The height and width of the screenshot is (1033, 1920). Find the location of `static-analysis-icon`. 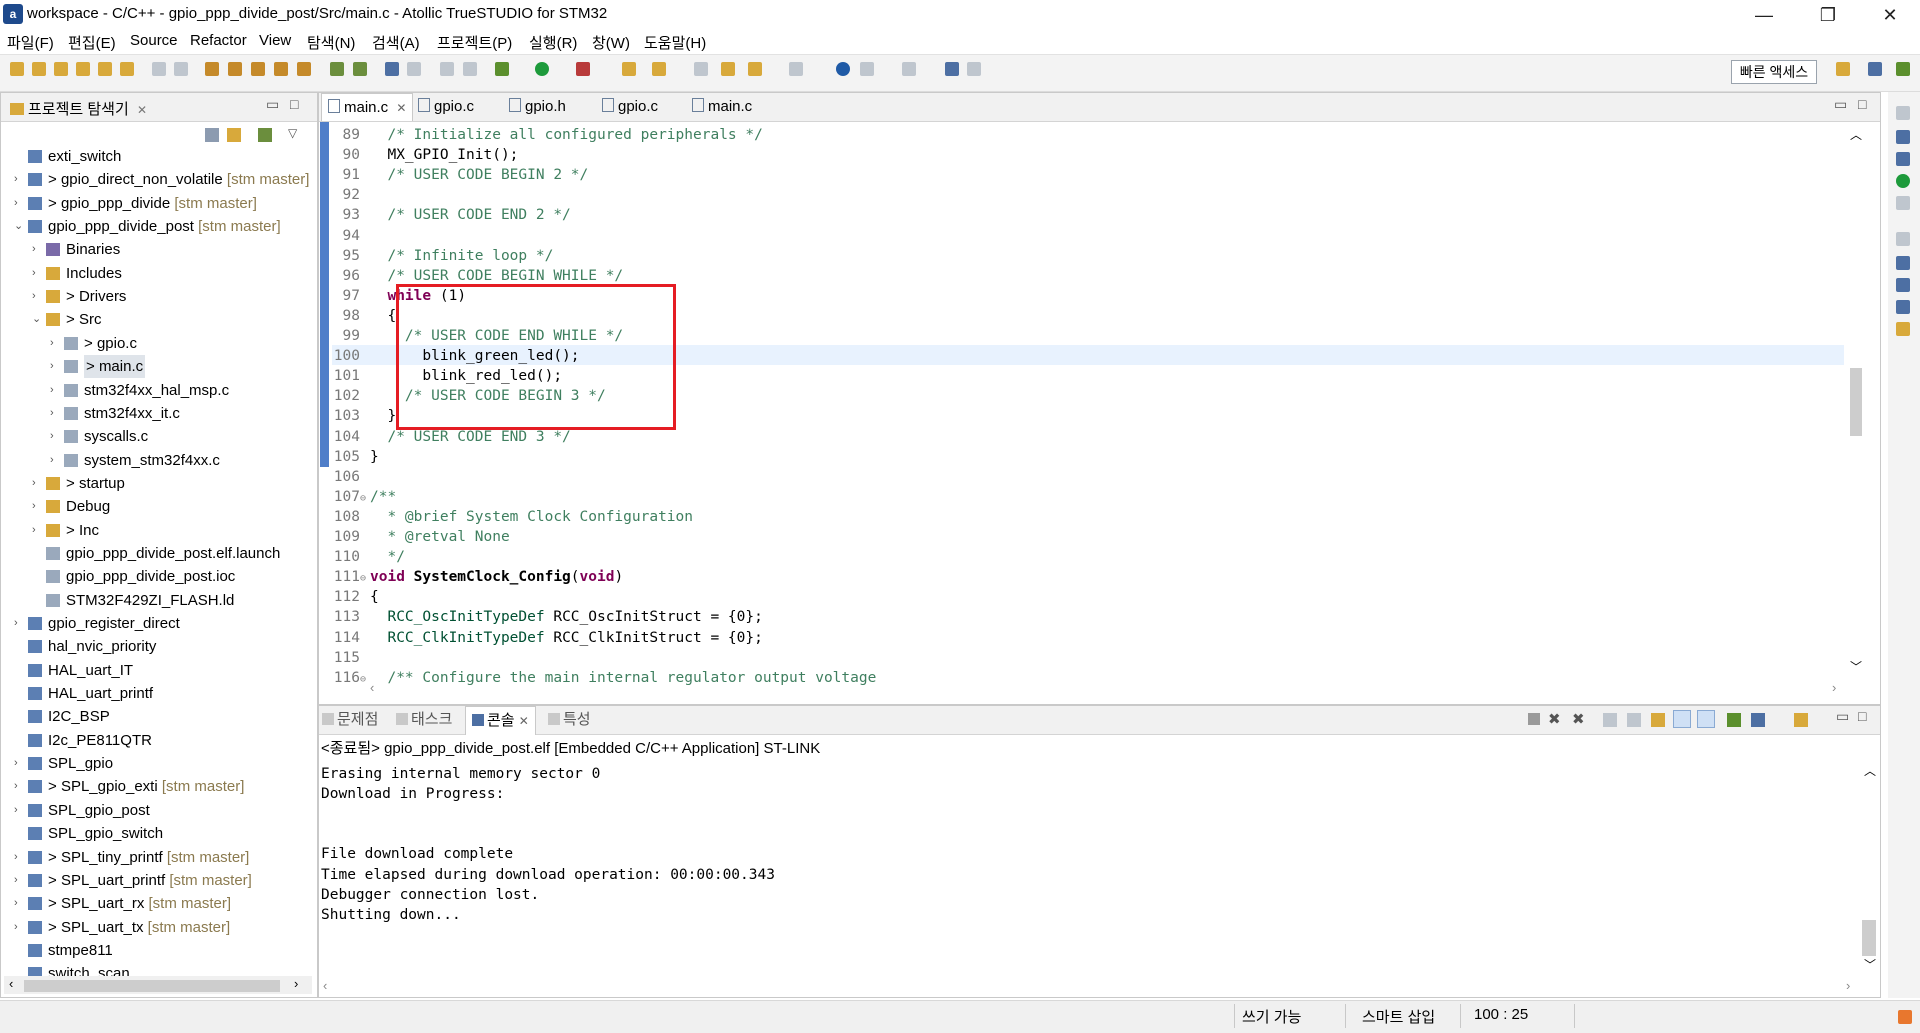

static-analysis-icon is located at coordinates (1903, 181).